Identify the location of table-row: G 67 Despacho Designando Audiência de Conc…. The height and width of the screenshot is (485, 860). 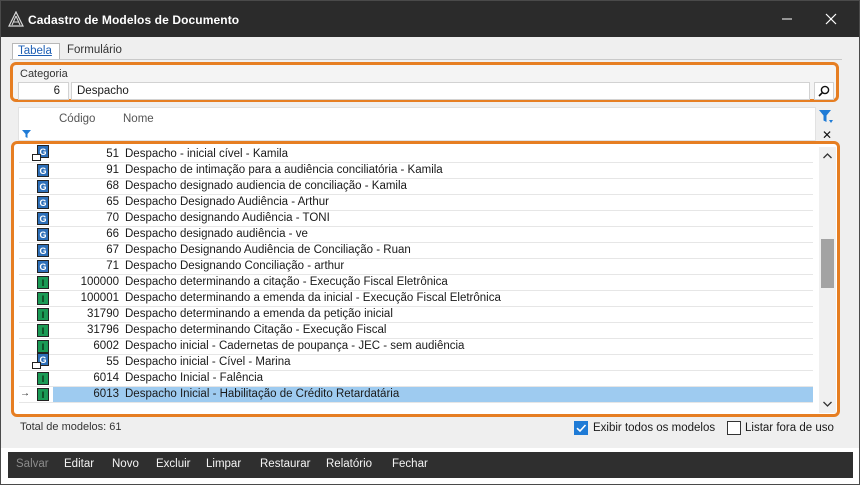
(416, 251).